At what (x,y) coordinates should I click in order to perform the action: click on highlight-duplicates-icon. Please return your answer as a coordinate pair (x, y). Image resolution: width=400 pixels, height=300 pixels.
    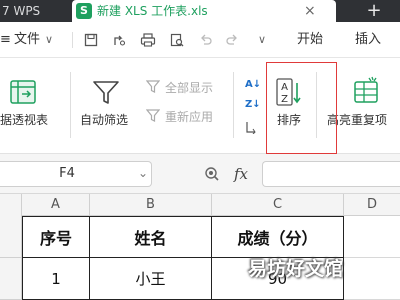
    Looking at the image, I should click on (366, 90).